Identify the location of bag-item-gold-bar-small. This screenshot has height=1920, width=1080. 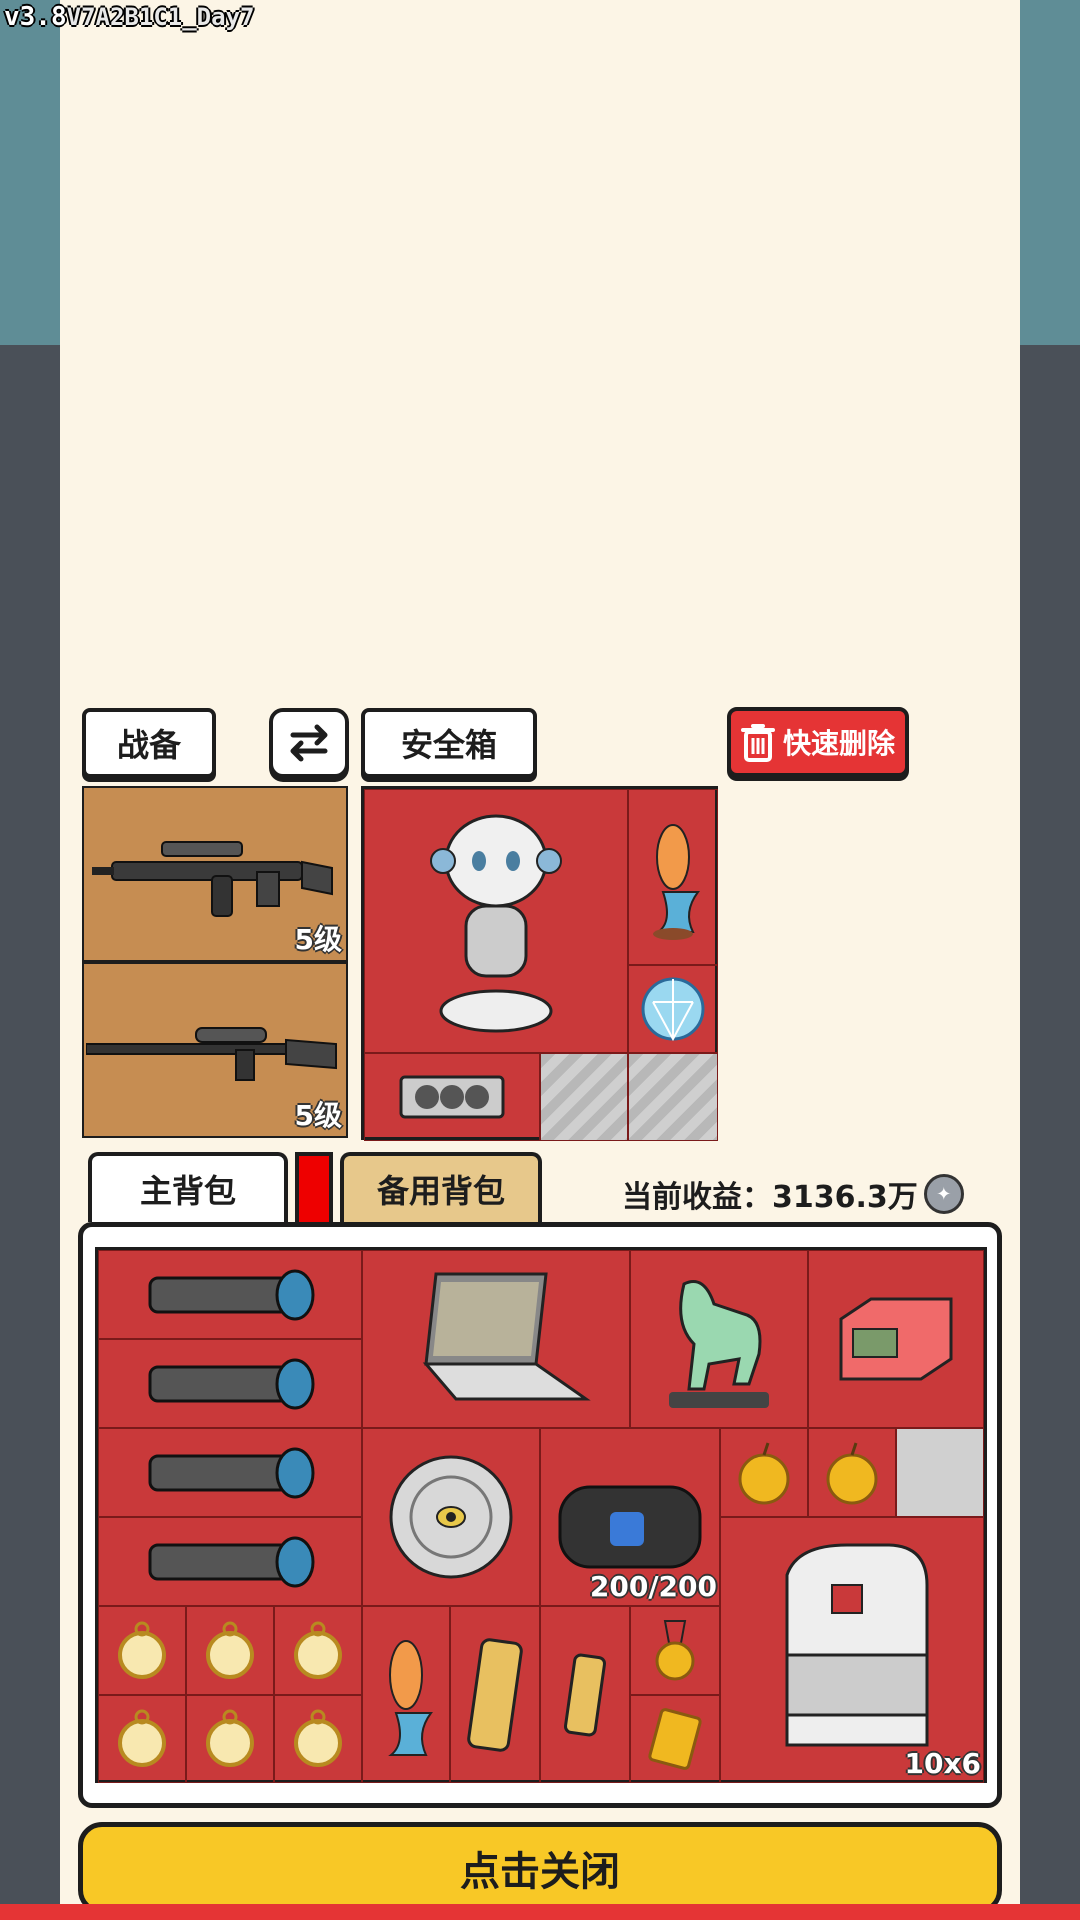
(585, 1694).